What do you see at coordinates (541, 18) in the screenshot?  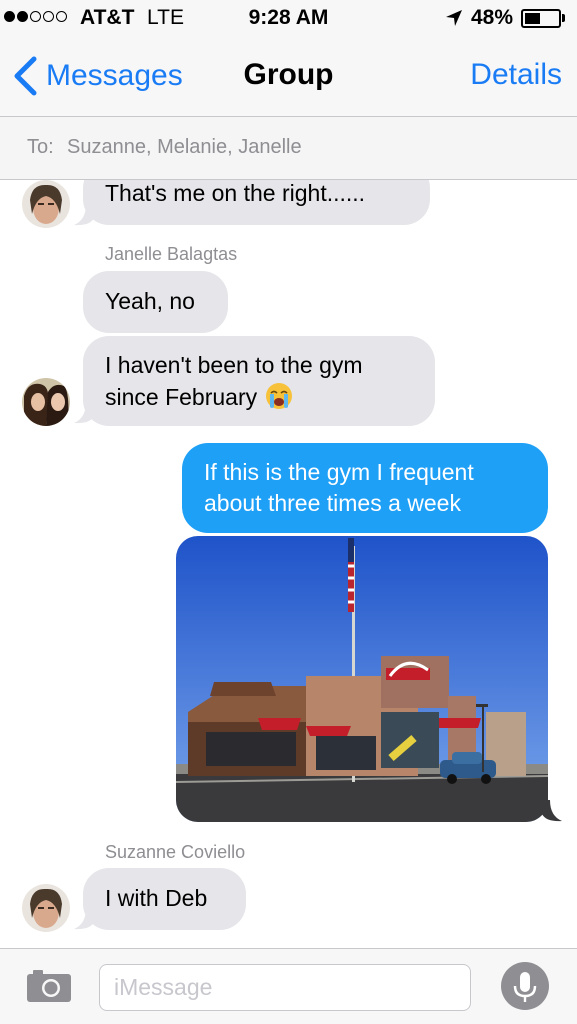 I see `battery-icon` at bounding box center [541, 18].